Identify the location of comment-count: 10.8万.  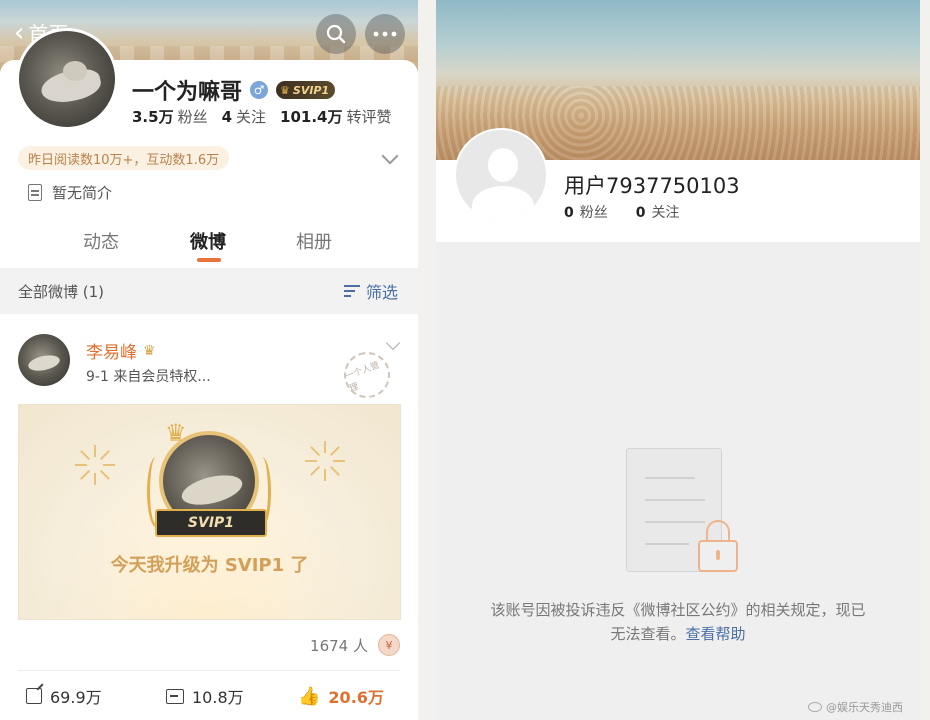
(218, 697).